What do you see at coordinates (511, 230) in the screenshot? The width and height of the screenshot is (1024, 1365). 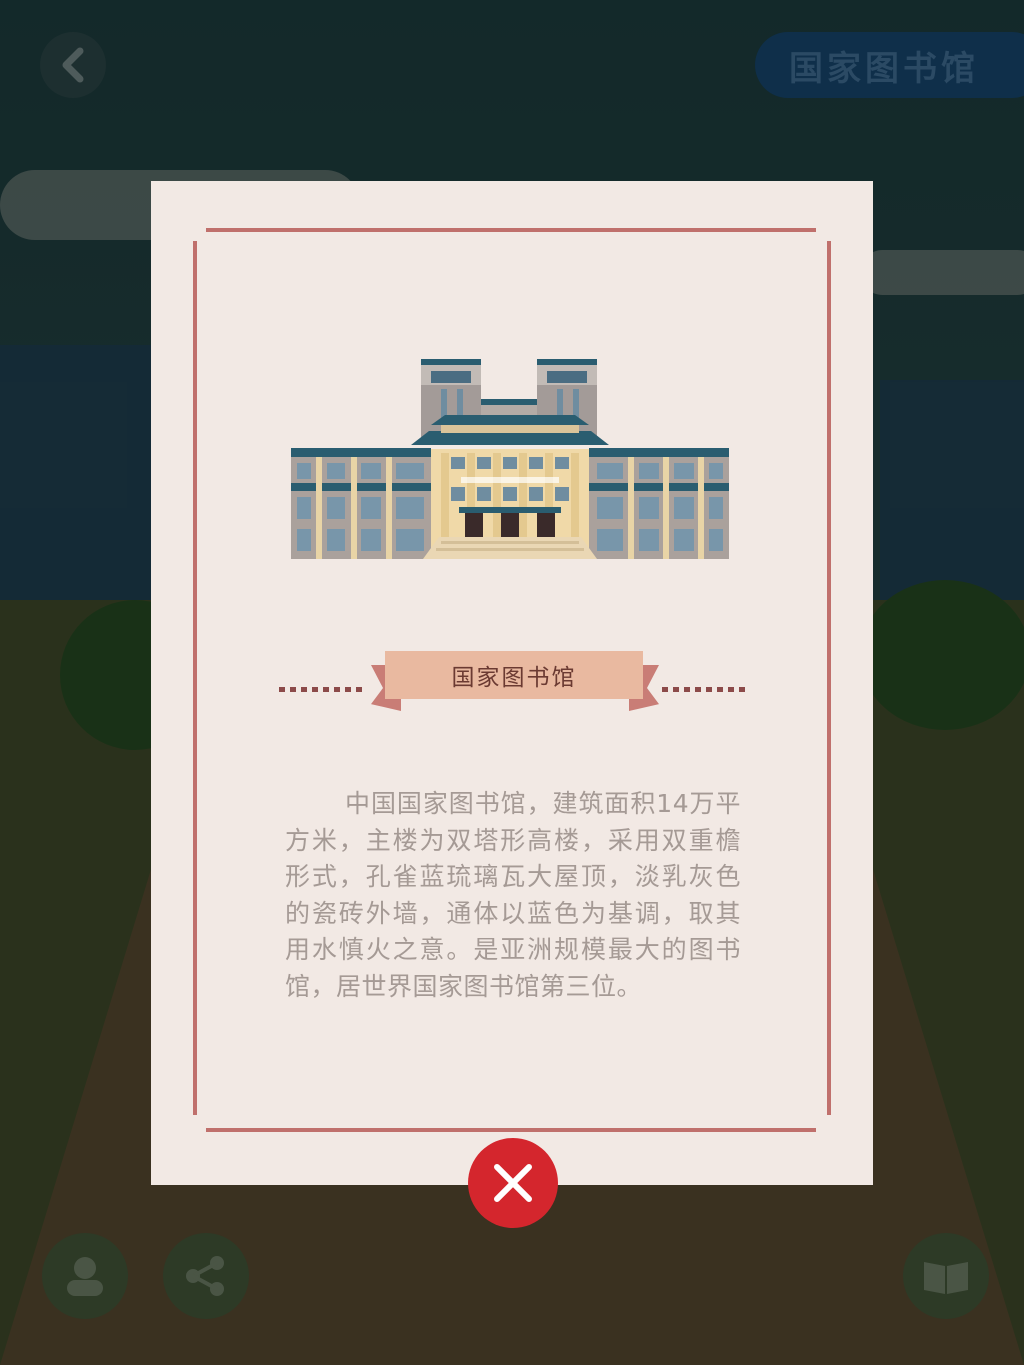 I see `frame-top-line` at bounding box center [511, 230].